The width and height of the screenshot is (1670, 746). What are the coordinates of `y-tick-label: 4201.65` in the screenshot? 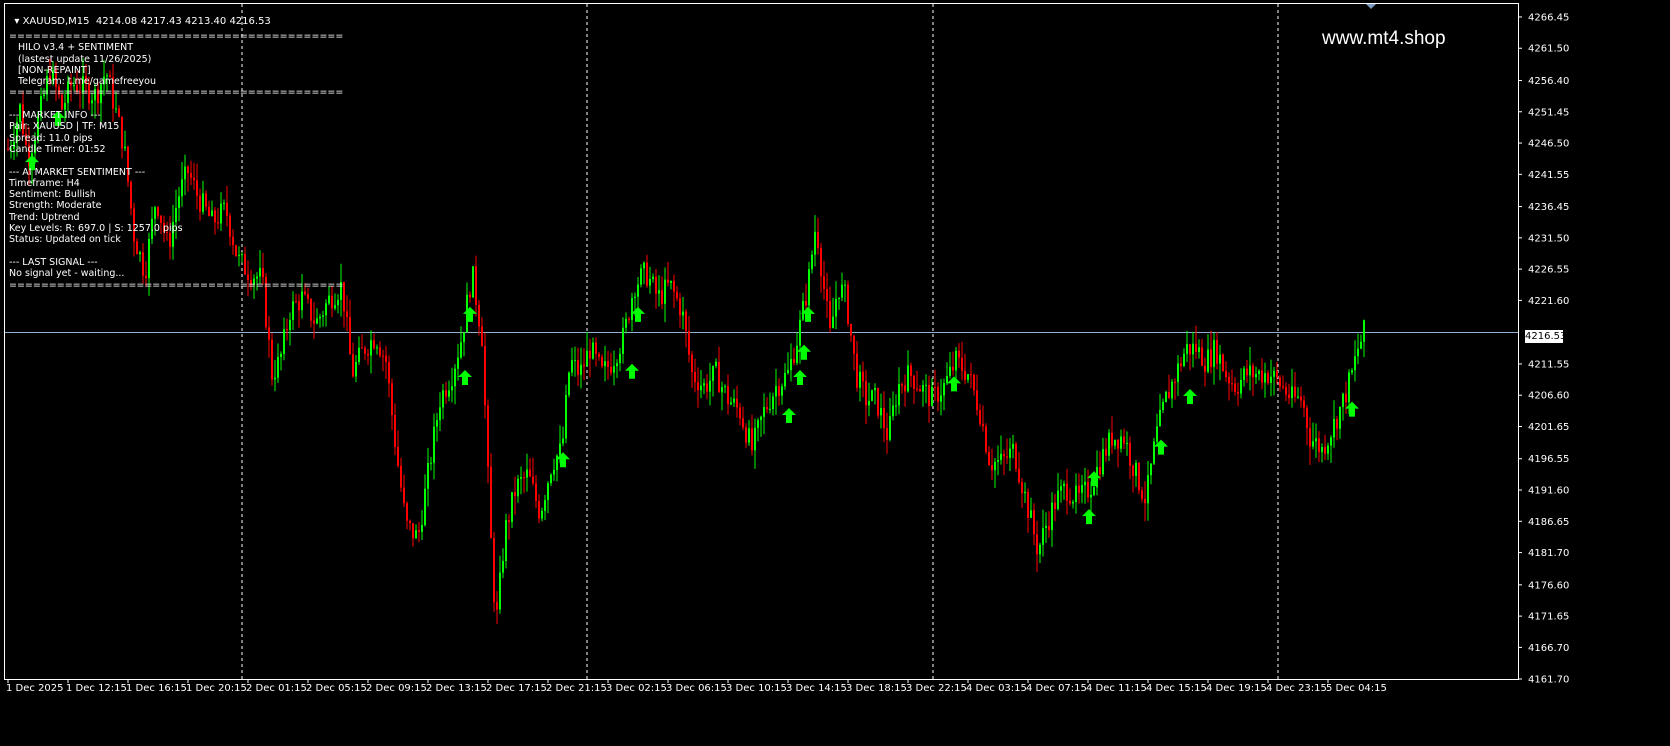 It's located at (1548, 427).